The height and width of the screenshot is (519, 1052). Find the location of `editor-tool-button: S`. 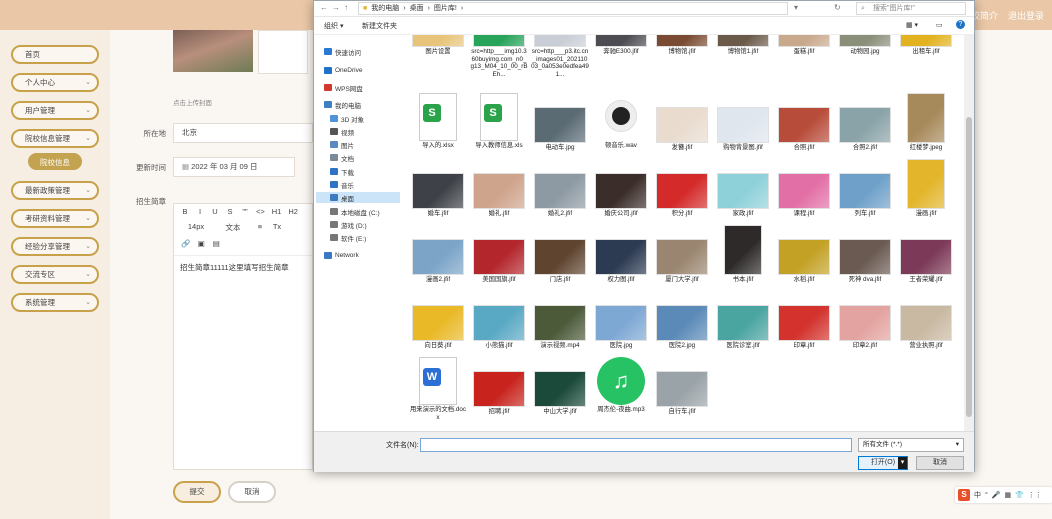

editor-tool-button: S is located at coordinates (230, 211).